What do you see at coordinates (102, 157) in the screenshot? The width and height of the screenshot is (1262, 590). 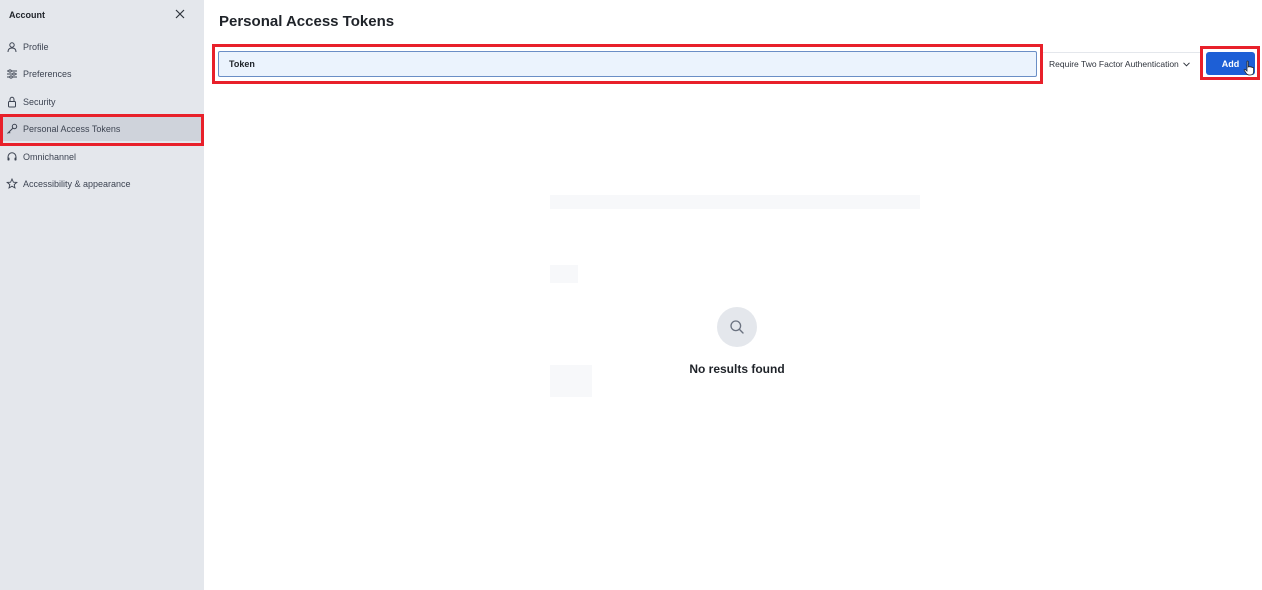 I see `sidebar-item-omnichannel: Omnichannel` at bounding box center [102, 157].